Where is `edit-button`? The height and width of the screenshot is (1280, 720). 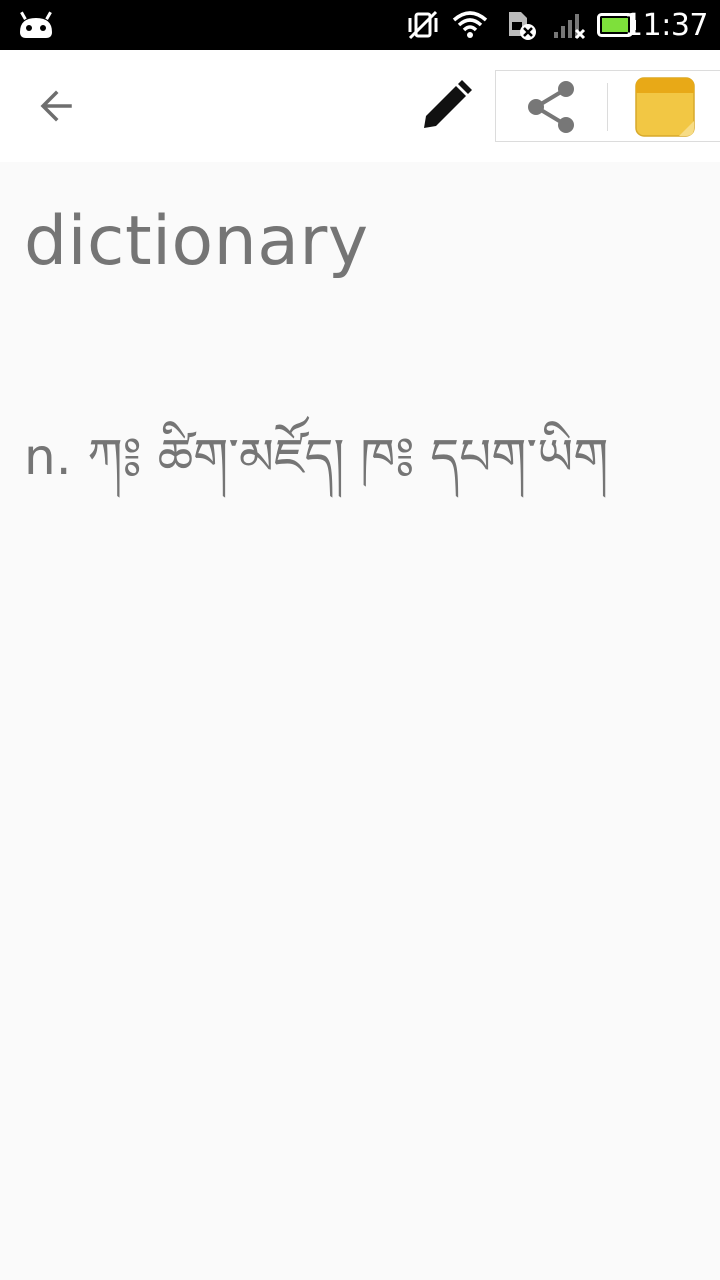 edit-button is located at coordinates (446, 106).